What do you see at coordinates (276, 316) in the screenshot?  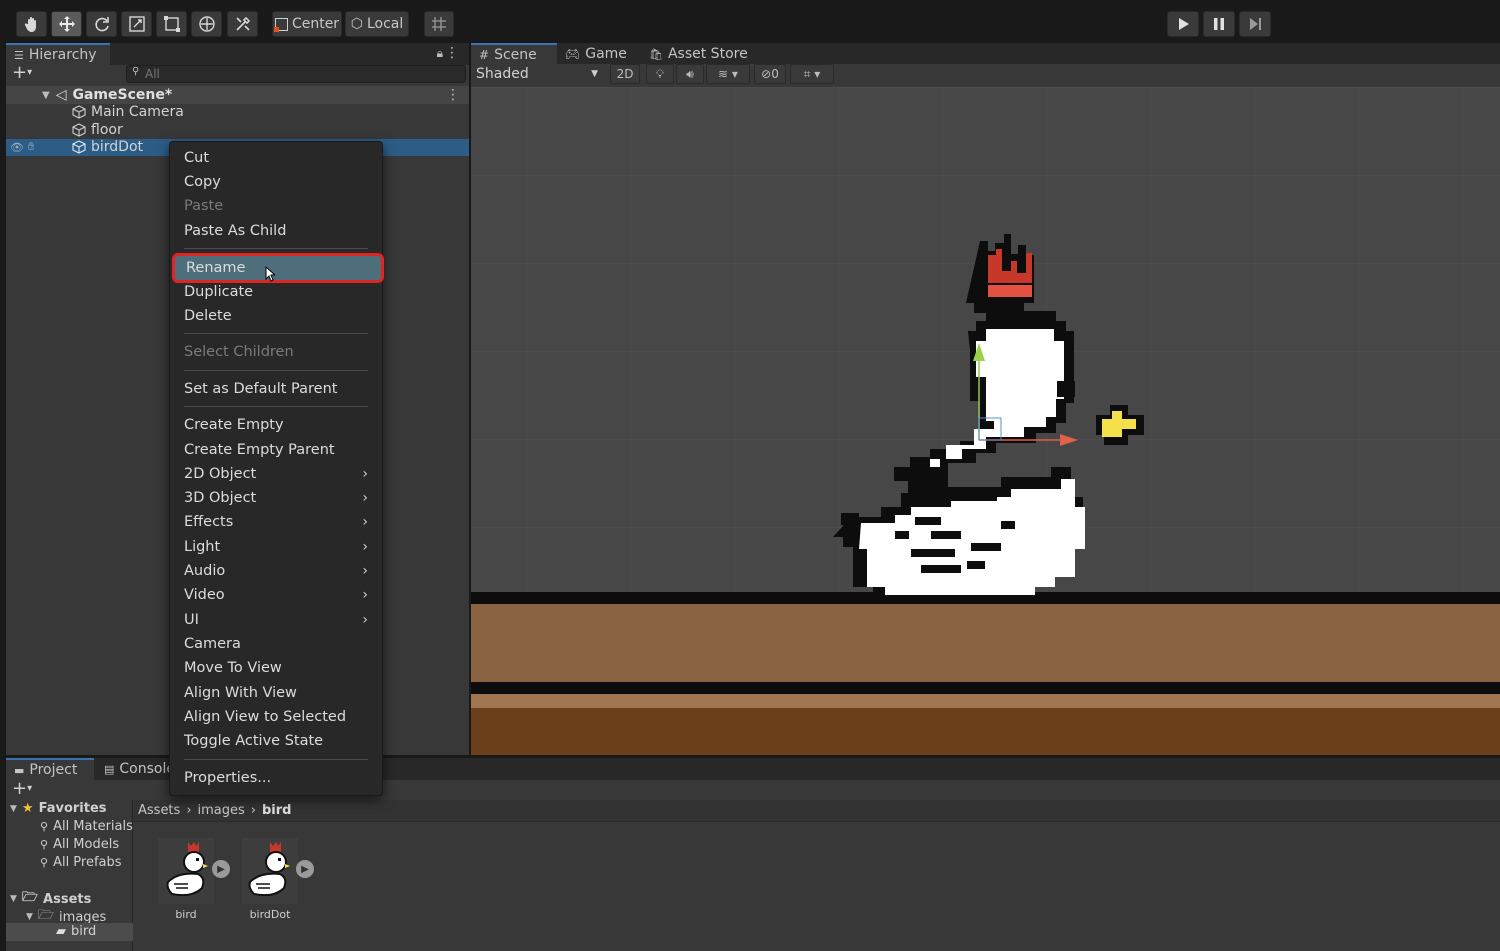 I see `menu-item-delete: Delete` at bounding box center [276, 316].